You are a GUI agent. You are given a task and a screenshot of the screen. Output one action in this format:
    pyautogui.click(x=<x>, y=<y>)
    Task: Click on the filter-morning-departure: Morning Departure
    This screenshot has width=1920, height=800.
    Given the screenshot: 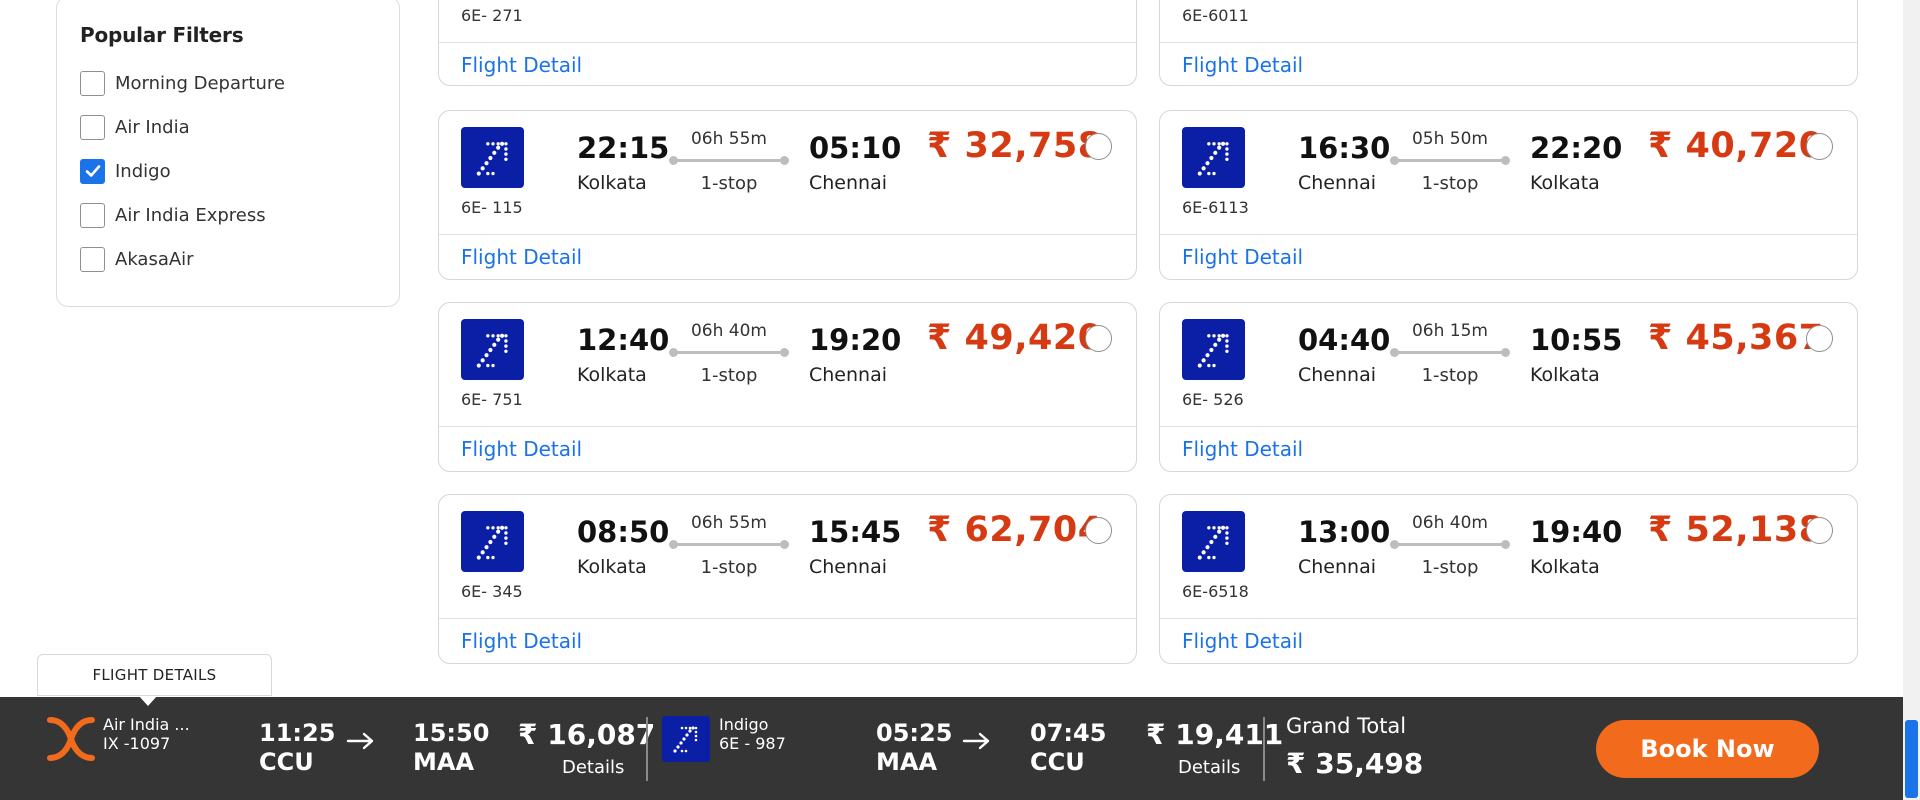 What is the action you would take?
    pyautogui.click(x=228, y=83)
    